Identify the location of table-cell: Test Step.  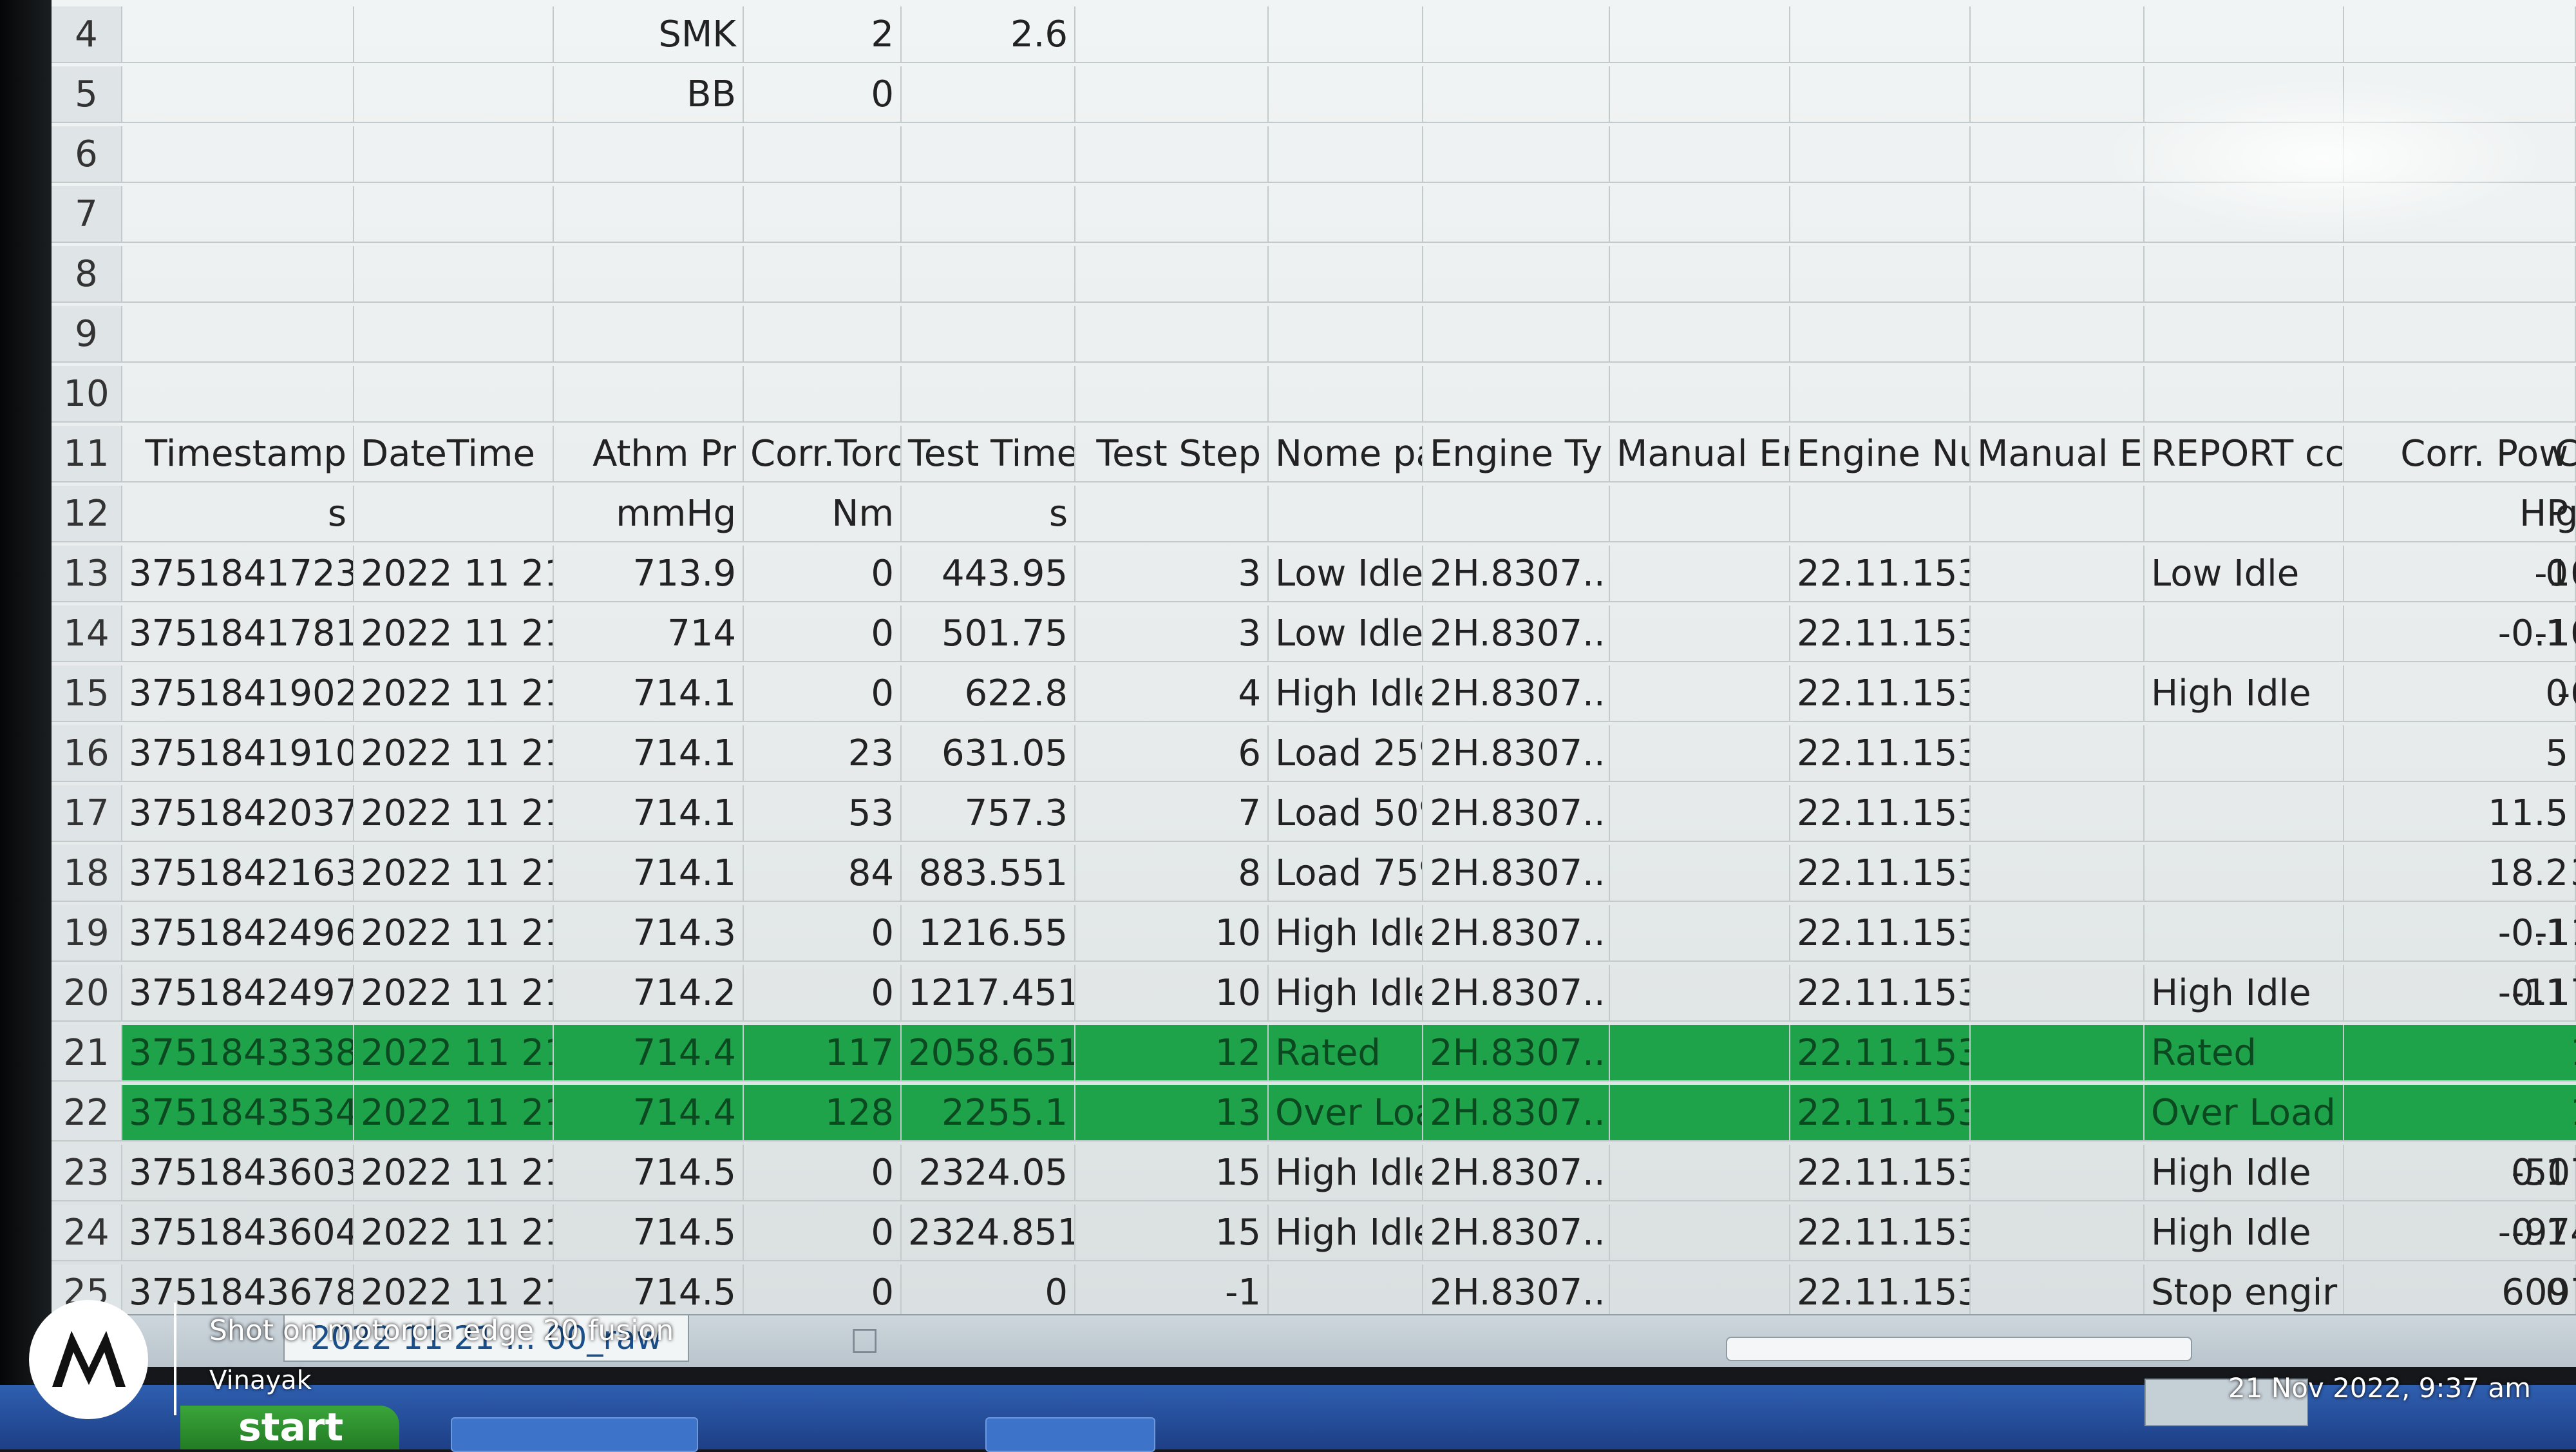
(1172, 454).